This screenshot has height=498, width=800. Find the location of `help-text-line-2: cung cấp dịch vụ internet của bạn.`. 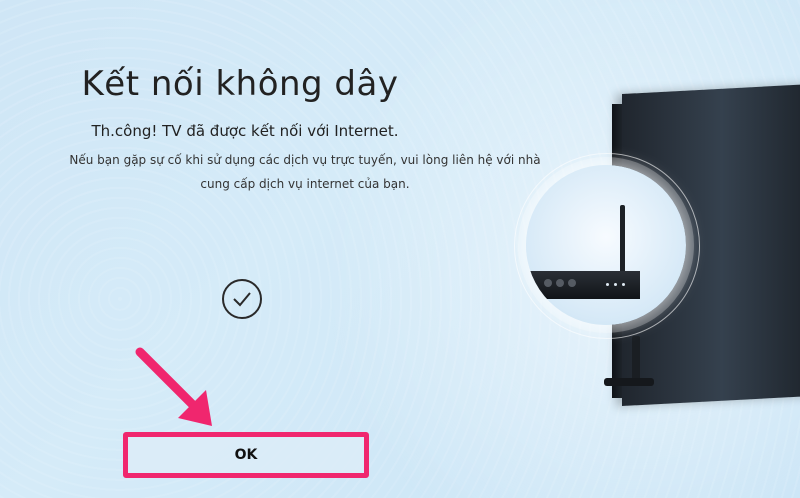

help-text-line-2: cung cấp dịch vụ internet của bạn. is located at coordinates (305, 184).